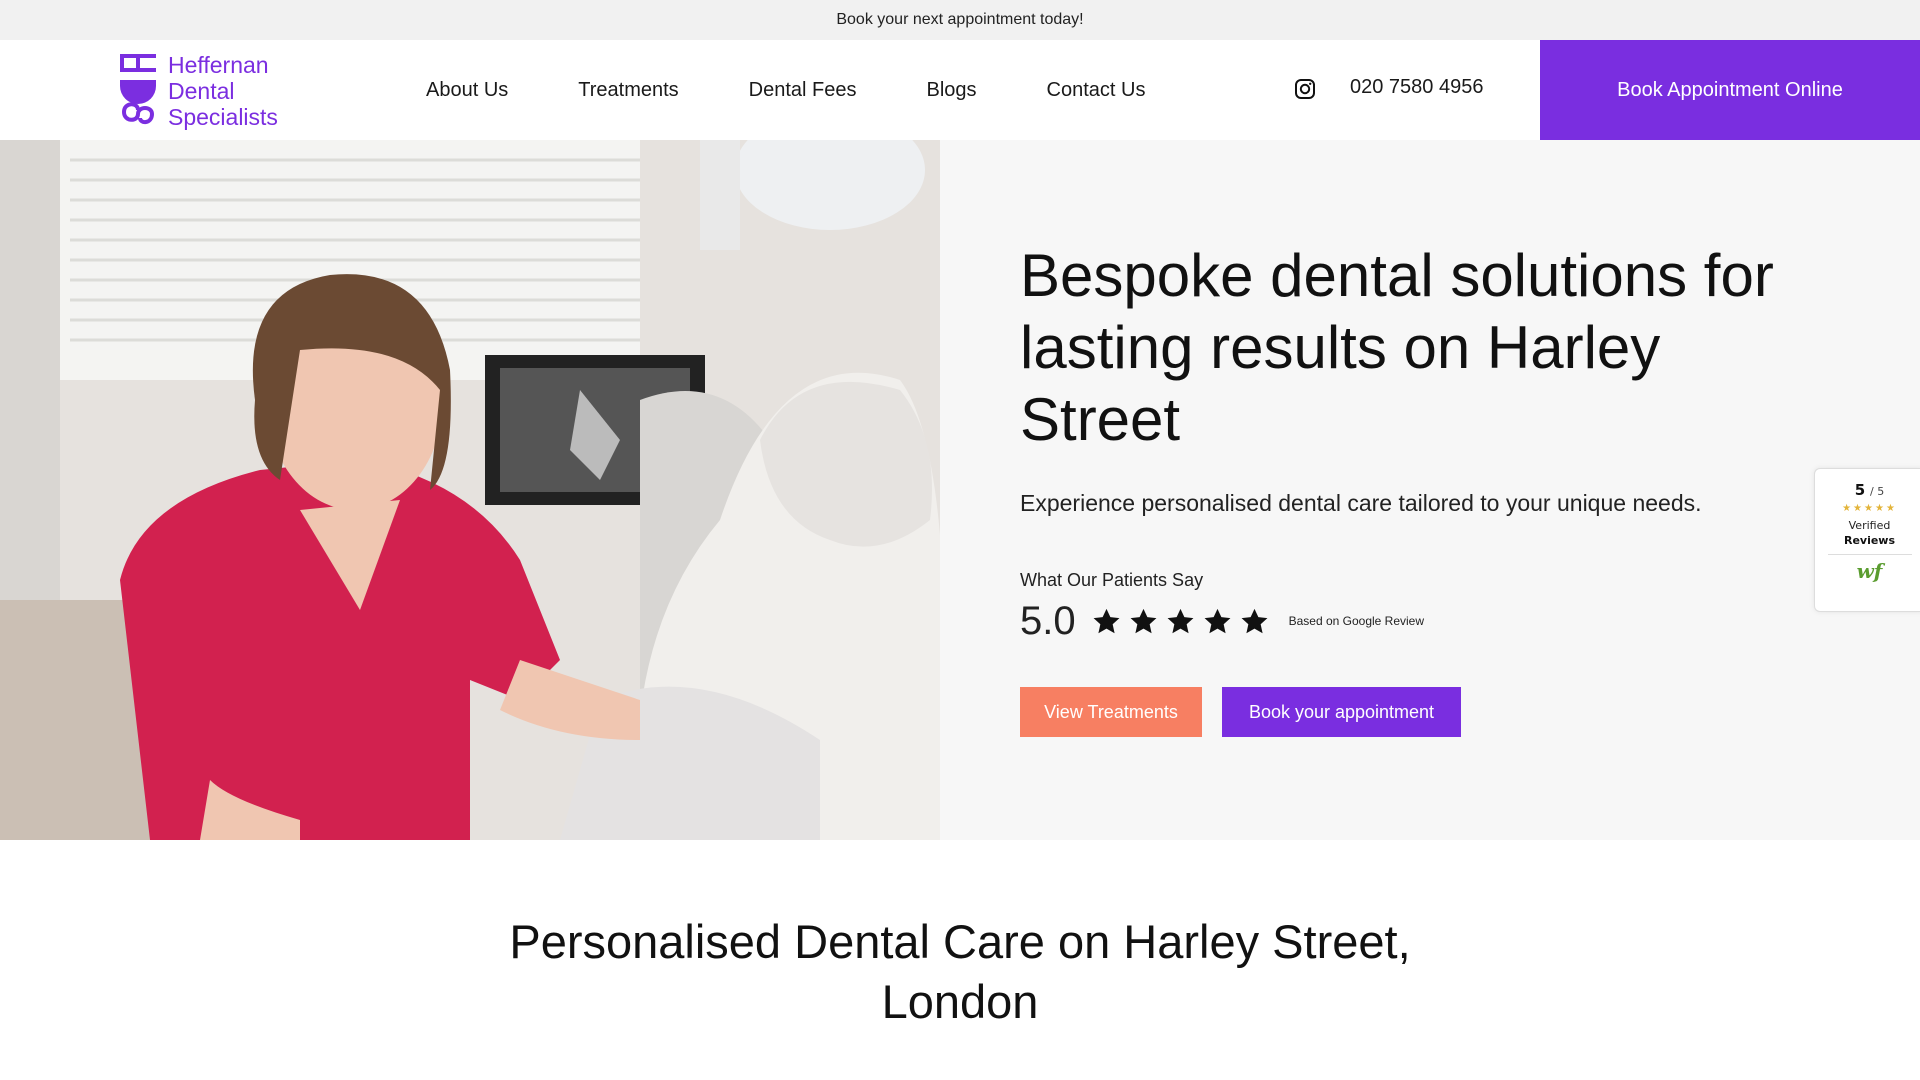 The image size is (1920, 1080). I want to click on section-heading-line-2: London, so click(960, 1001).